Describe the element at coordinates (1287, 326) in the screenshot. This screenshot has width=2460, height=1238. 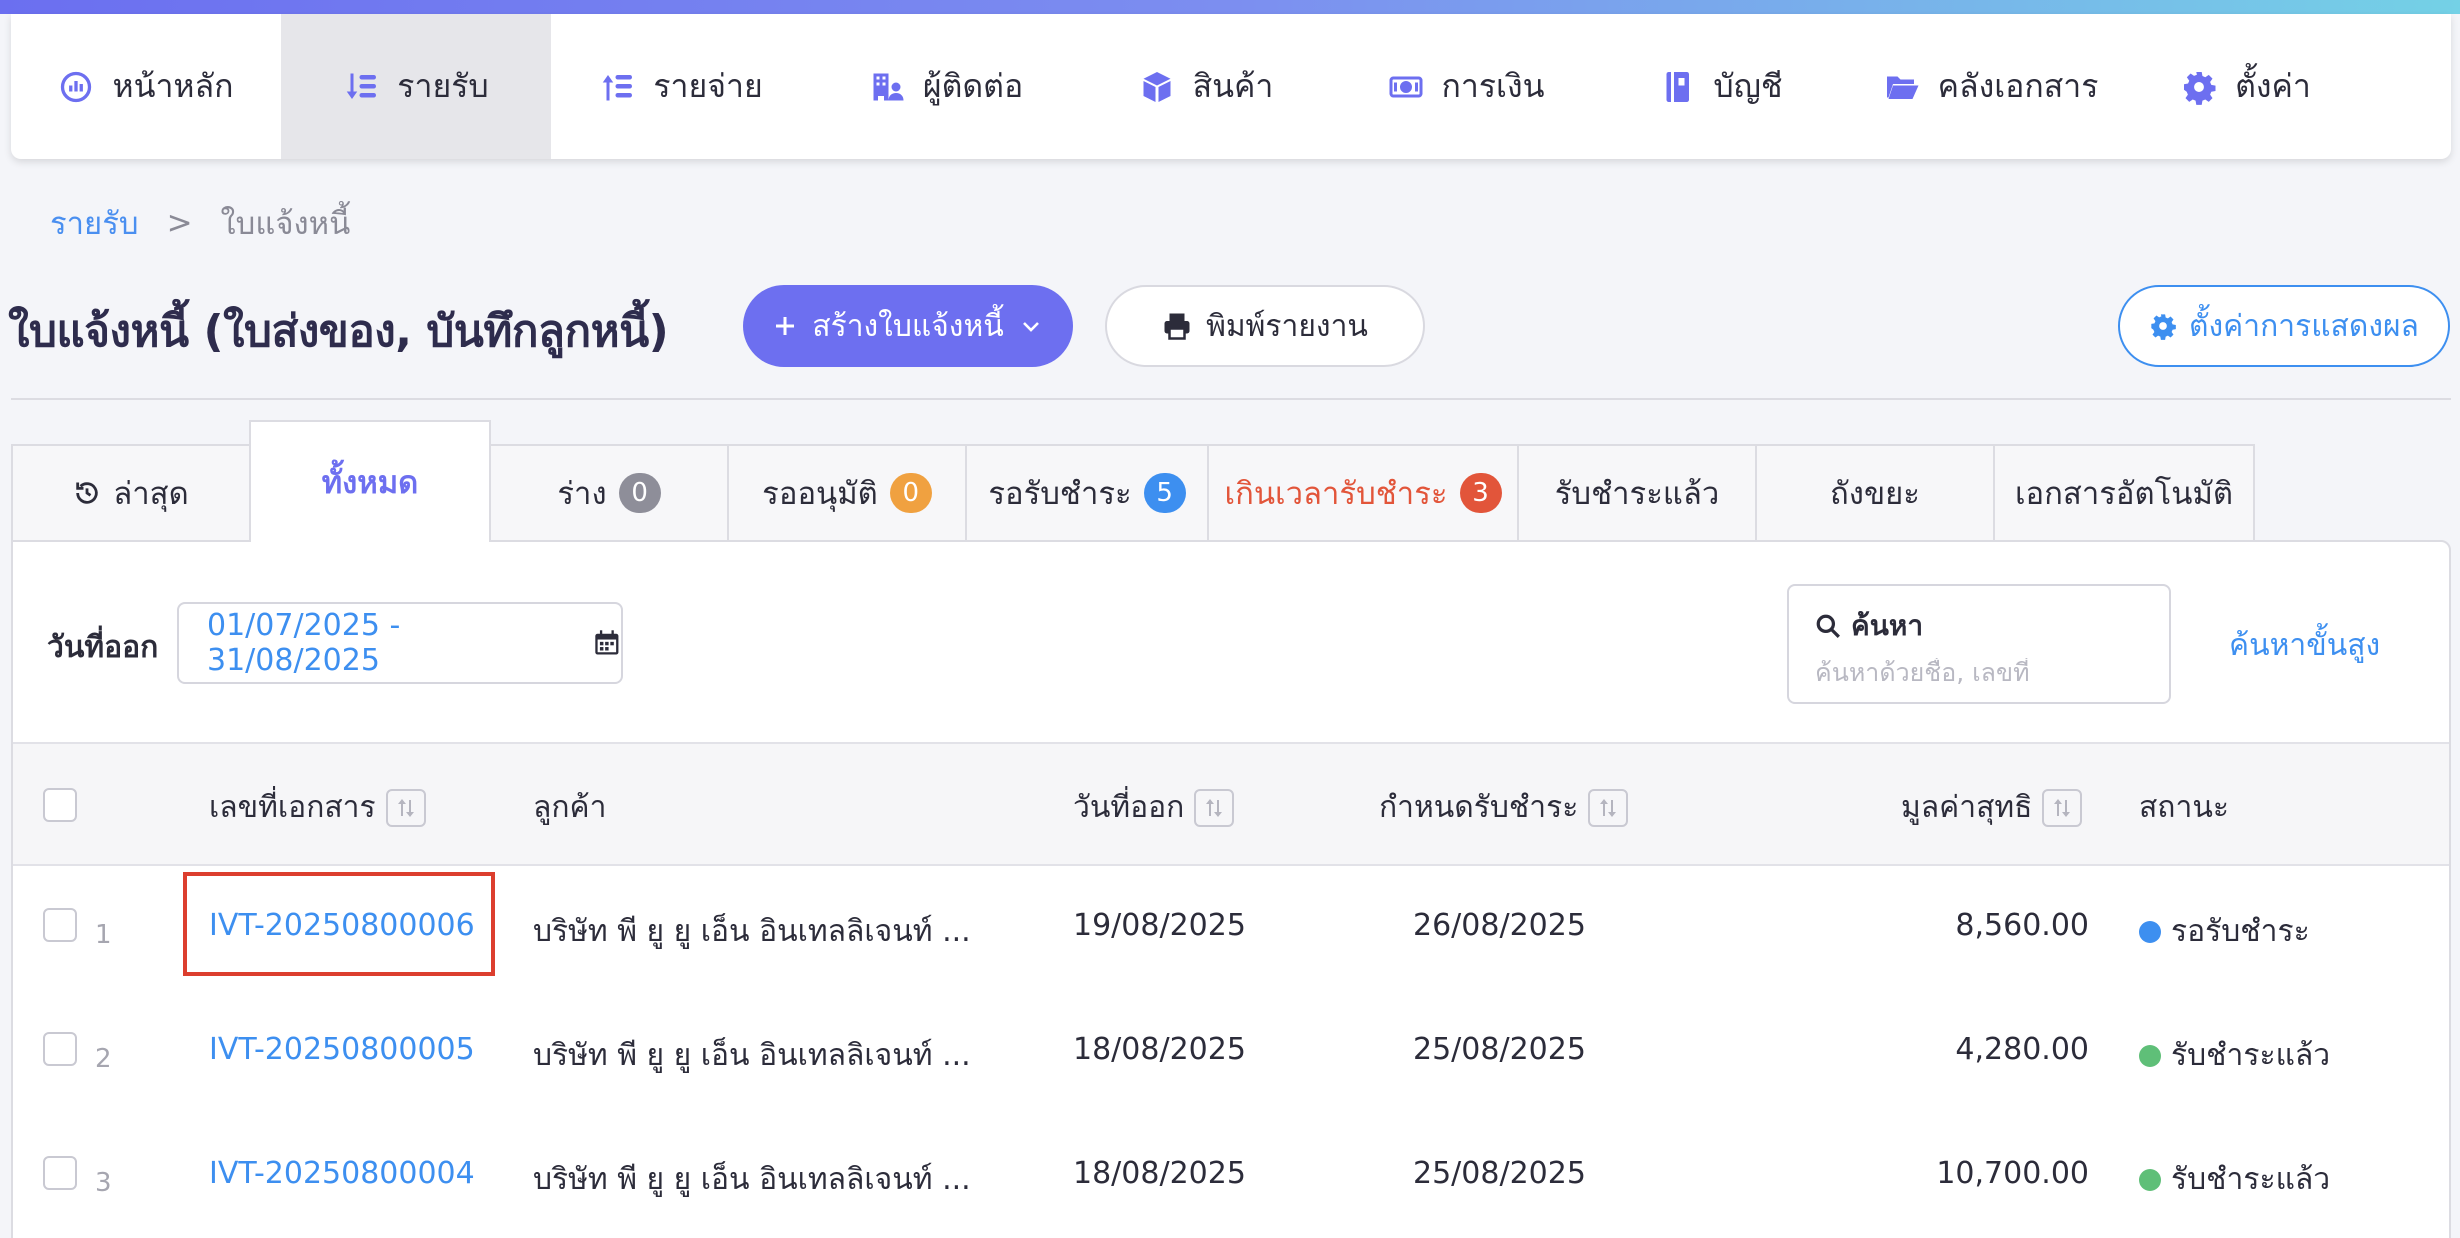
I see `print-report-label: พิมพ์รายงาน` at that location.